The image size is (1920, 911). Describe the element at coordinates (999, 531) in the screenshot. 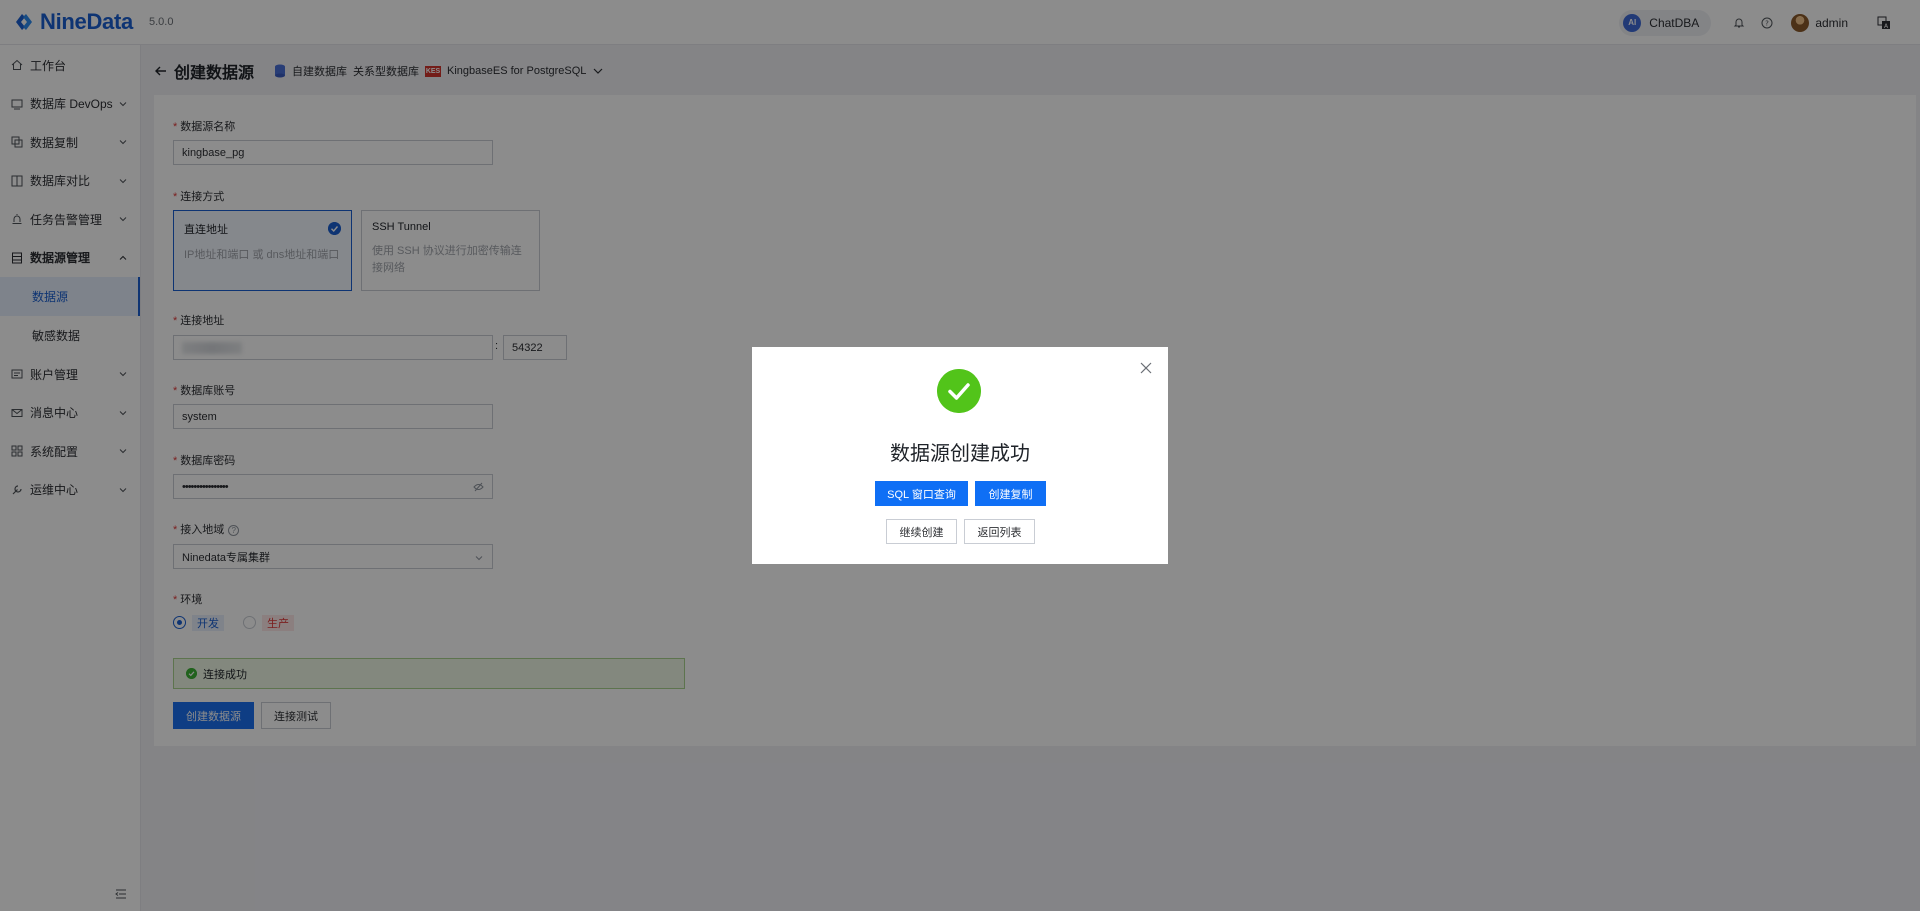

I see `back-to-list-button: 返回列表` at that location.